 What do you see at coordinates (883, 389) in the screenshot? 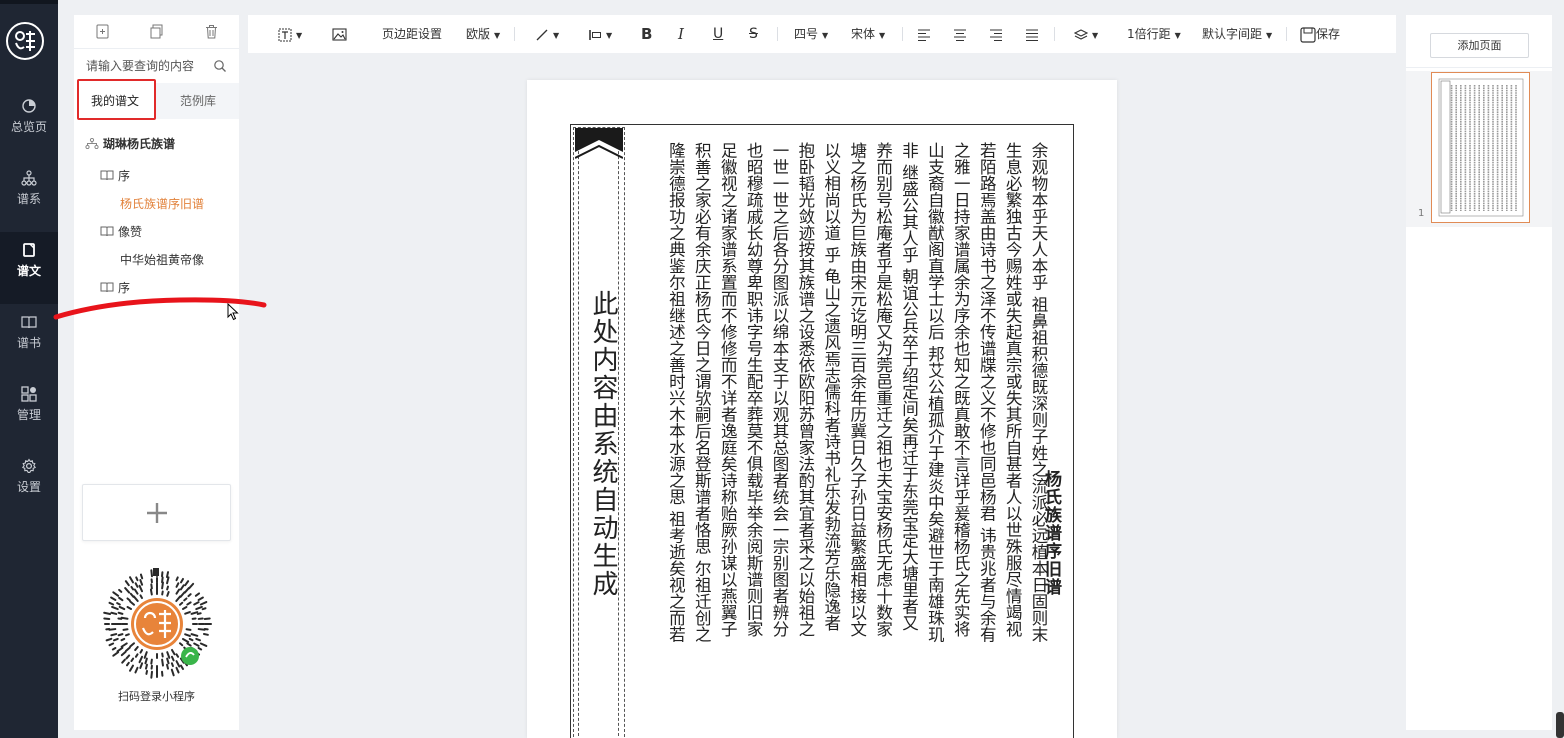
I see `document-column: 养而别号松庵者乎是松庵又为莞邑重迁之祖也夫宝安杨氏无虑十数家` at bounding box center [883, 389].